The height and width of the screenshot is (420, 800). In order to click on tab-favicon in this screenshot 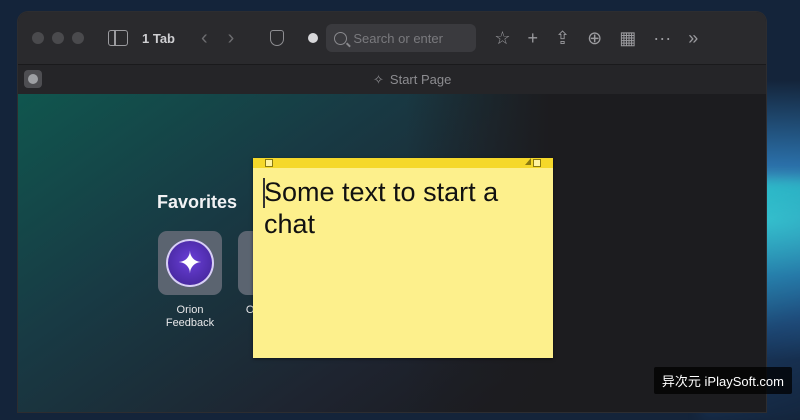, I will do `click(33, 79)`.